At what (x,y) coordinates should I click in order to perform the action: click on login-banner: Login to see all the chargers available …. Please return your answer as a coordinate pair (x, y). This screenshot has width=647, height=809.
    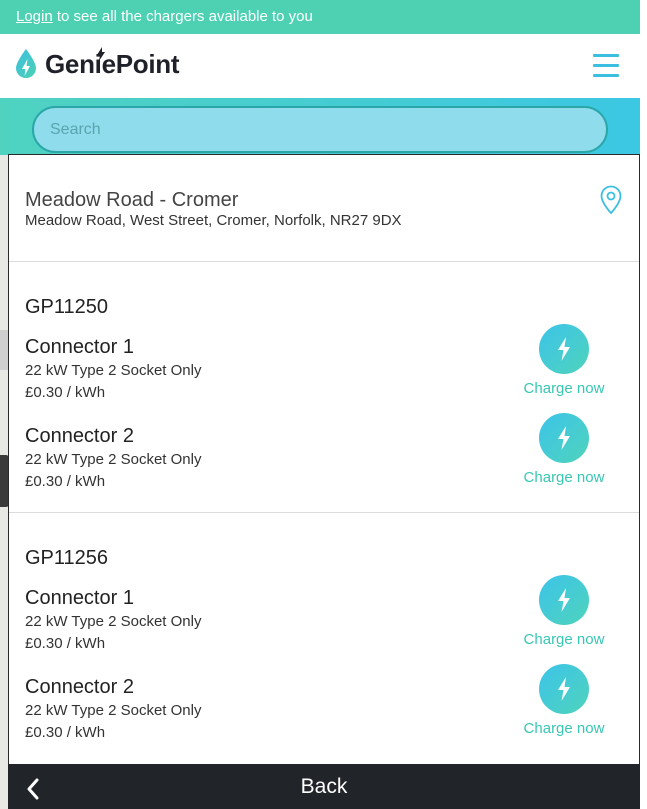
    Looking at the image, I should click on (320, 17).